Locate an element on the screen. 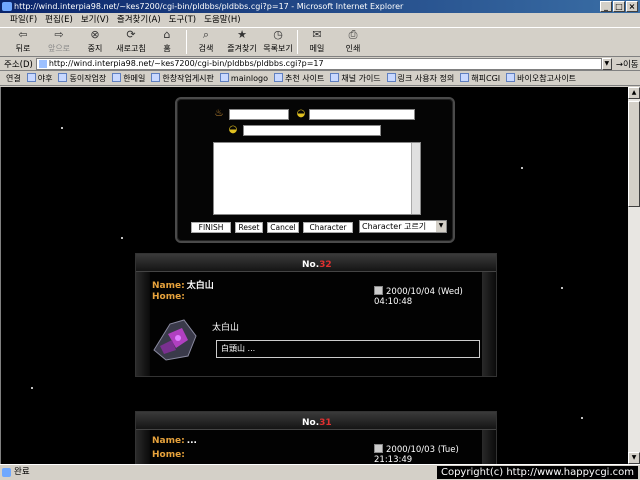  forward-label: 앞으로 is located at coordinates (59, 48).